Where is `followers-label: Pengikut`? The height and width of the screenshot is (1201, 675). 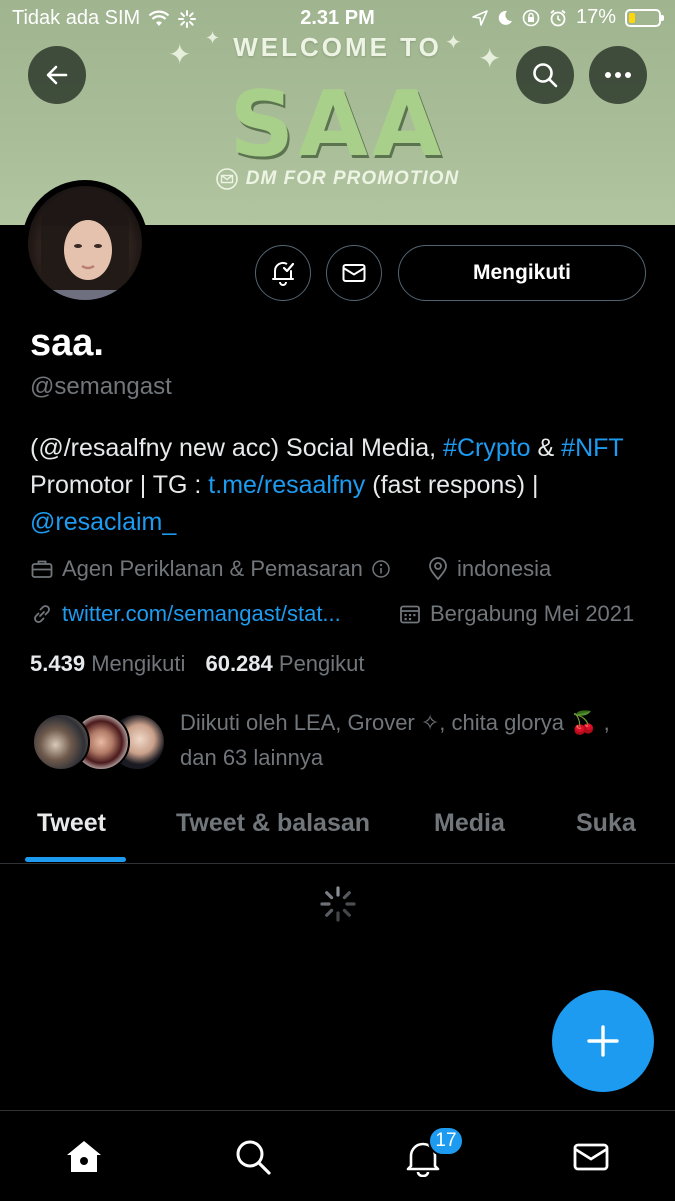
followers-label: Pengikut is located at coordinates (321, 663).